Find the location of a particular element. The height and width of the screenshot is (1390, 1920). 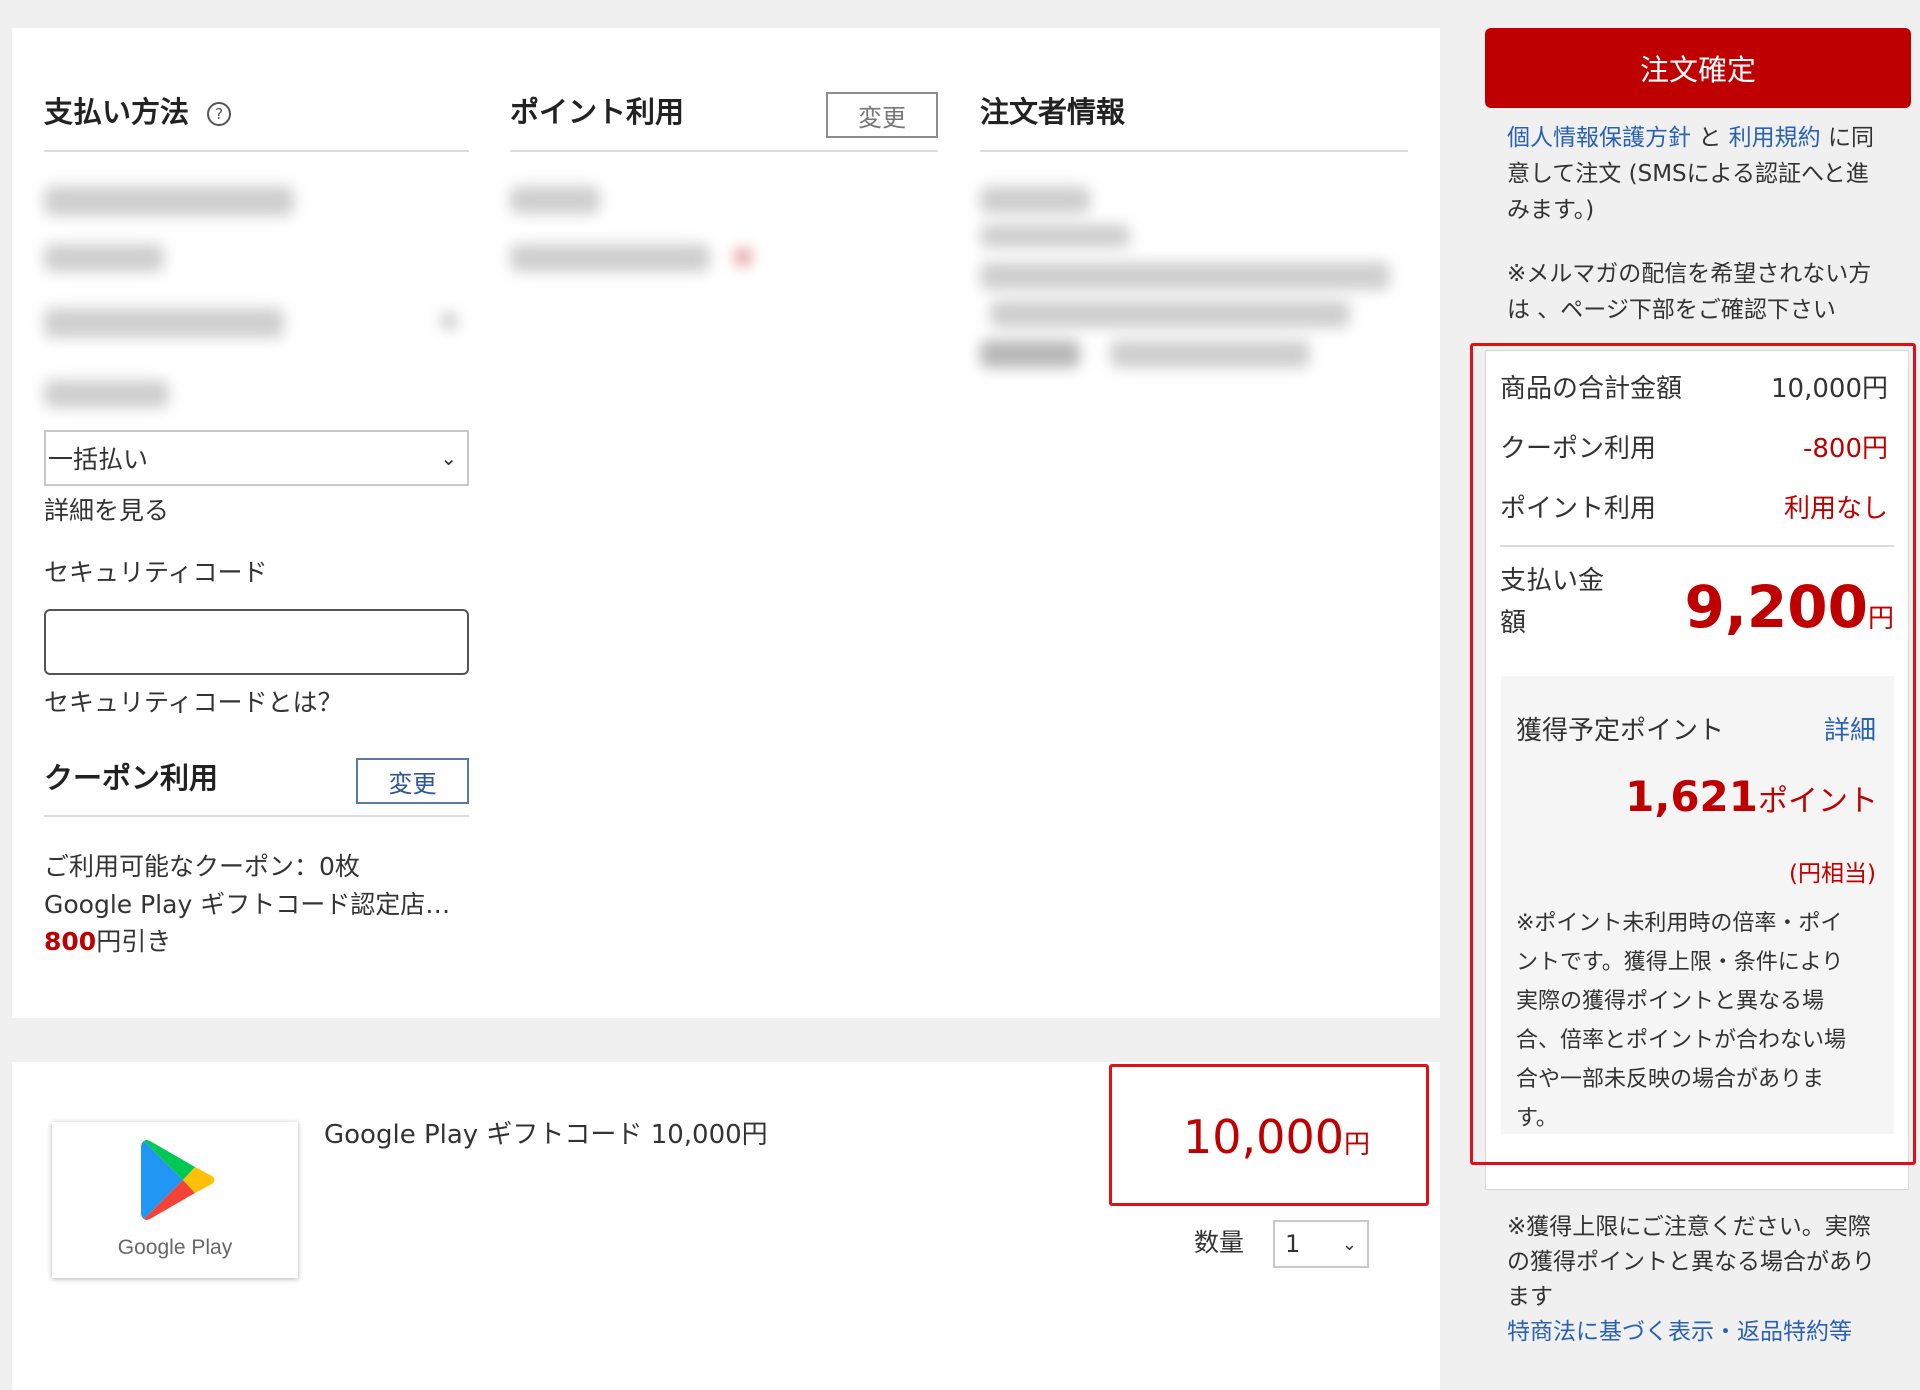

payment-divider is located at coordinates (256, 151).